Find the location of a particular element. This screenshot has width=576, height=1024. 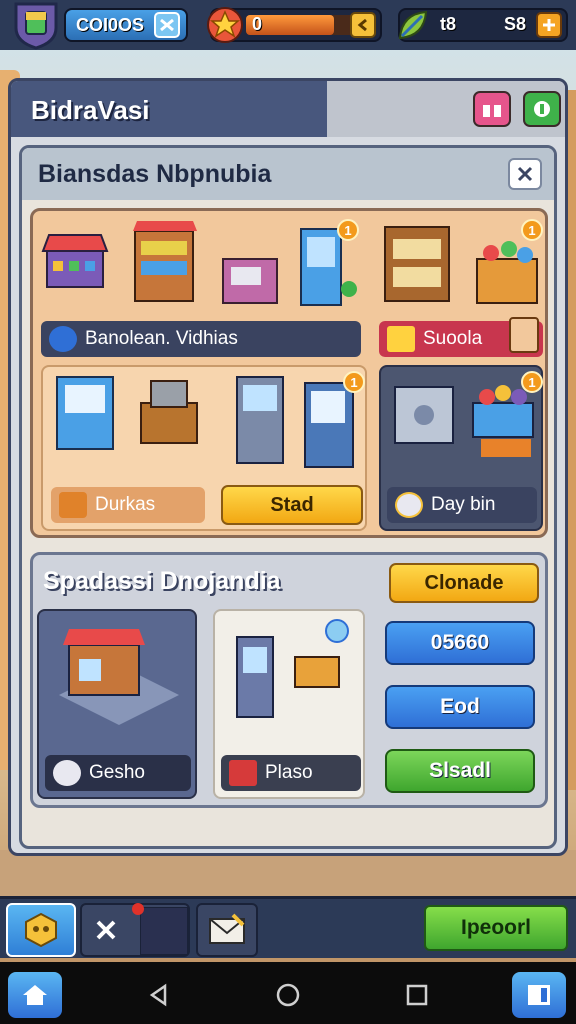

row2-right-label-bar: Day bin is located at coordinates (462, 505).